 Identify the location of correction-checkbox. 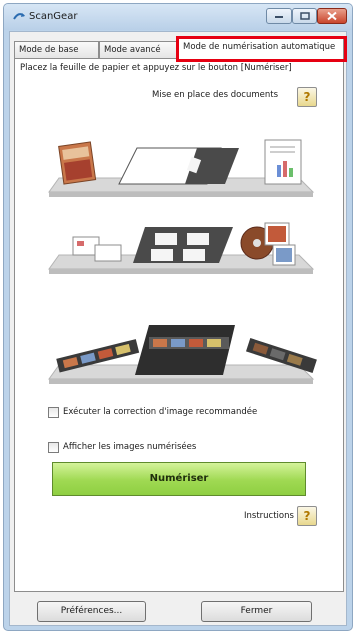
(53, 412).